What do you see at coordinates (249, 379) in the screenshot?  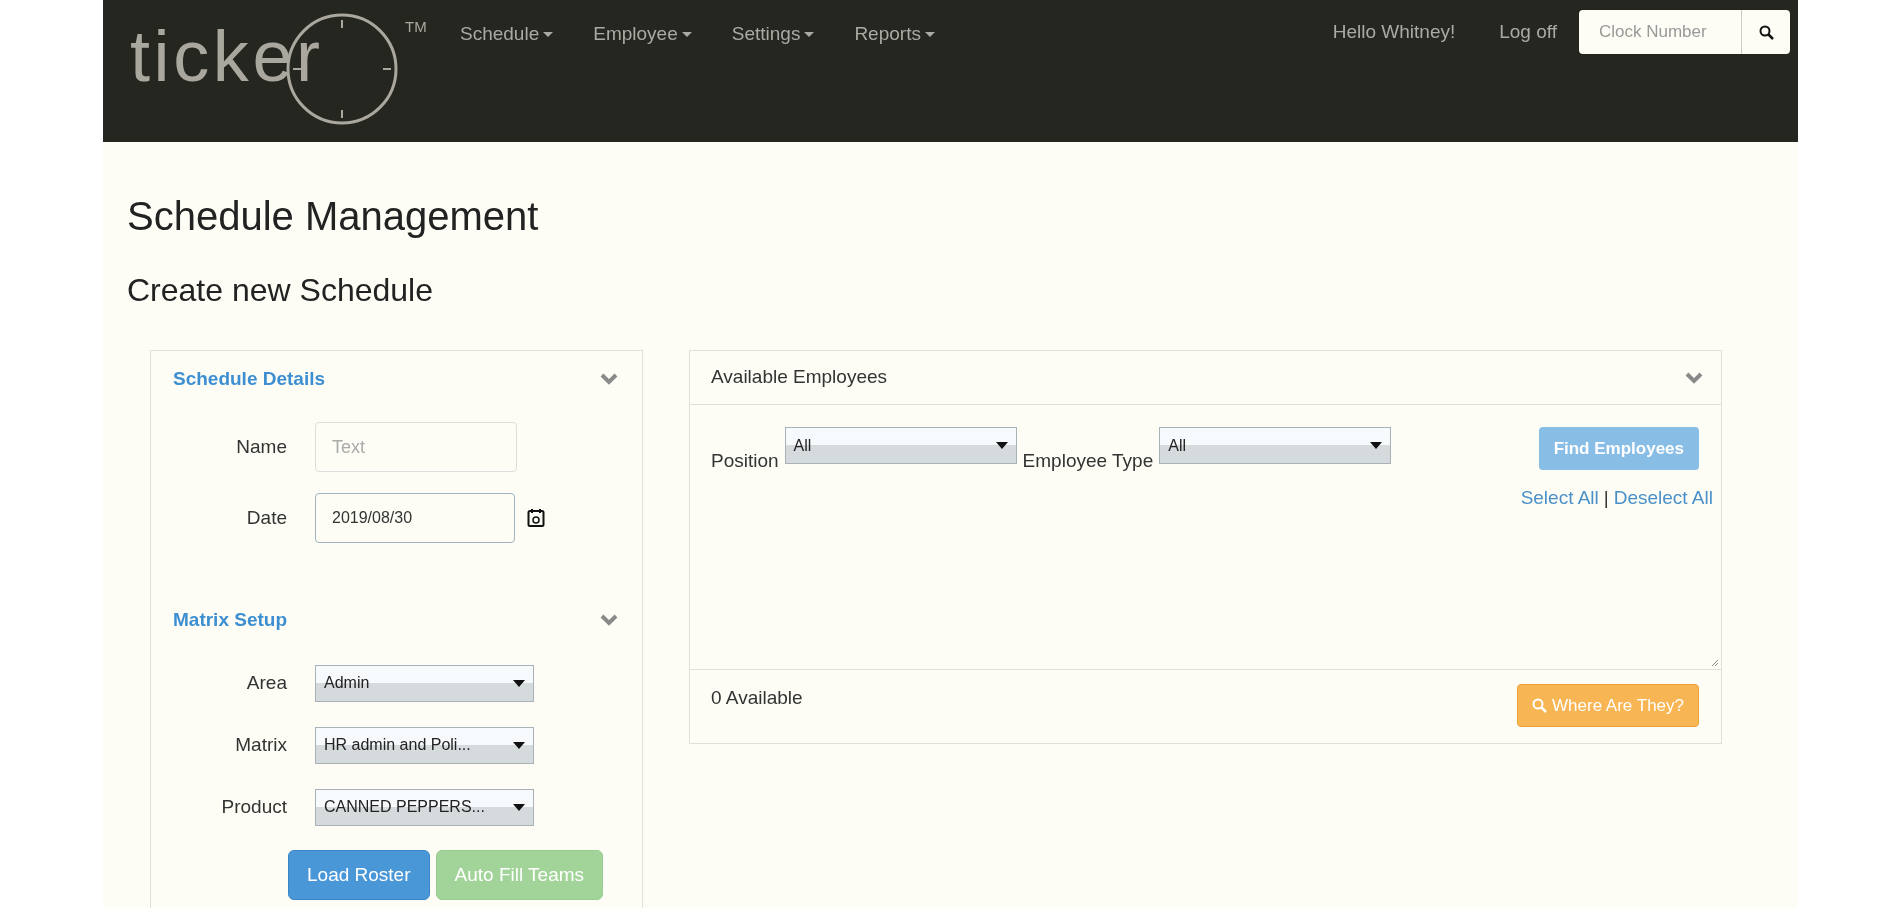 I see `section-heading: Schedule Details` at bounding box center [249, 379].